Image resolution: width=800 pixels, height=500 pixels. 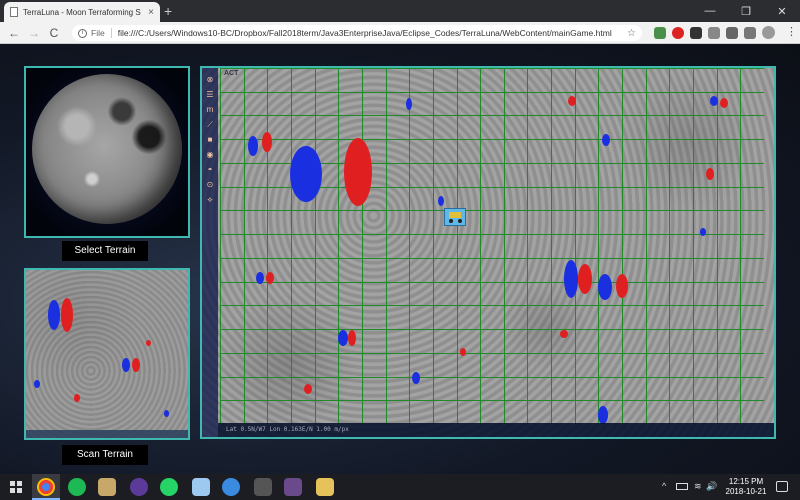 I want to click on maximize-button: ❐, so click(x=746, y=11).